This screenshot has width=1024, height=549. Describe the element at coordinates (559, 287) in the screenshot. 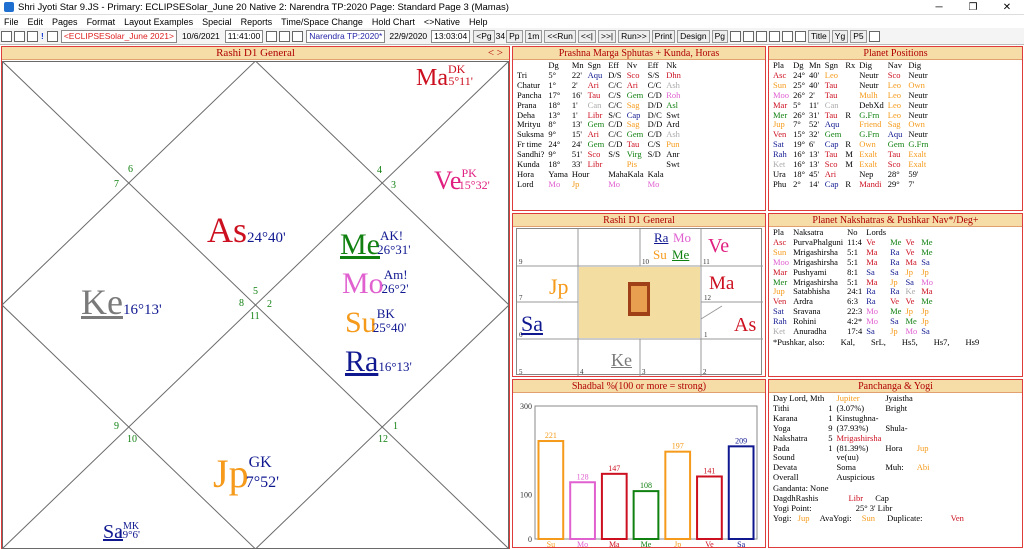

I see `small-planet-jupiter: Jp` at that location.